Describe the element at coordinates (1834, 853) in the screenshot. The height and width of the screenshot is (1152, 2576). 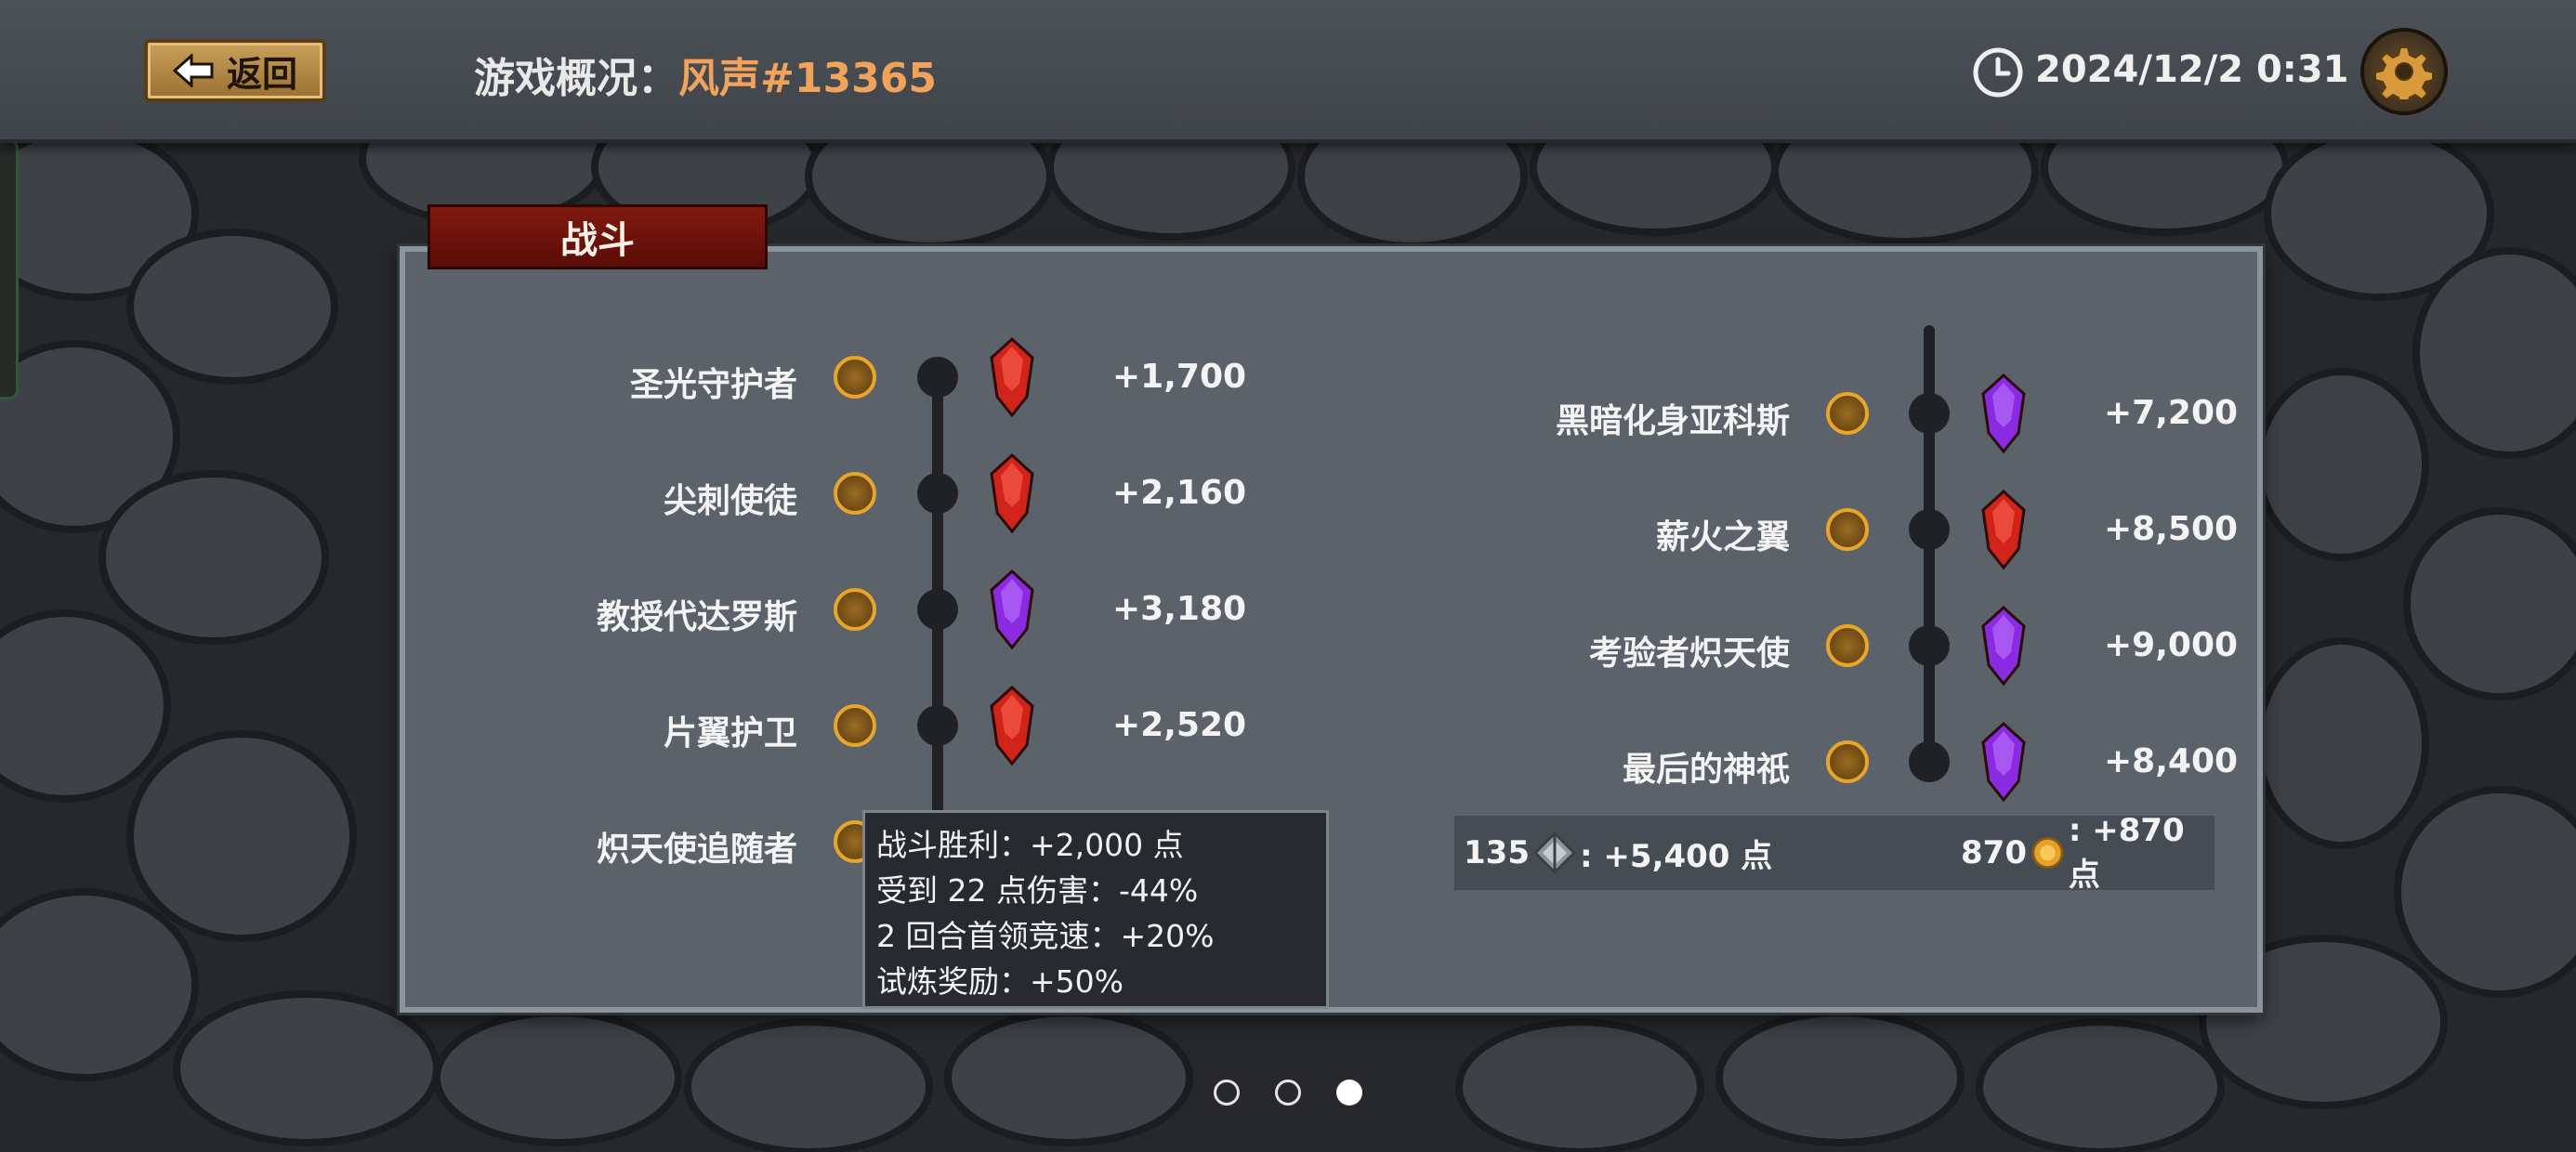
I see `summary-bar: 135 : +5,400 点 870 : +870 点` at that location.